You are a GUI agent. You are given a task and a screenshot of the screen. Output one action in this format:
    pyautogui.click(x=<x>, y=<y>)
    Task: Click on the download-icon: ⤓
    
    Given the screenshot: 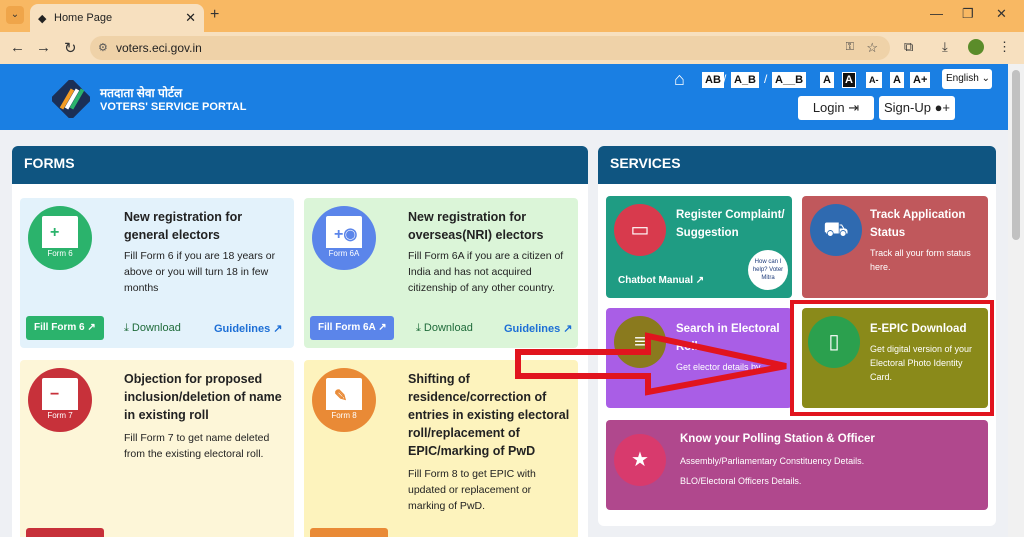 What is the action you would take?
    pyautogui.click(x=945, y=47)
    